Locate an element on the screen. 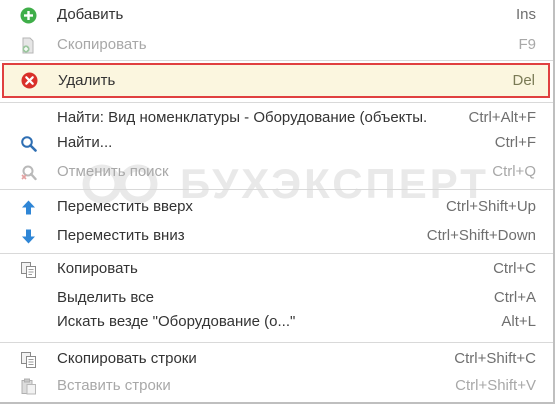 Image resolution: width=555 pixels, height=404 pixels. menu-item-move-up: Переместить вверх Ctrl+Shift+Up is located at coordinates (276, 207).